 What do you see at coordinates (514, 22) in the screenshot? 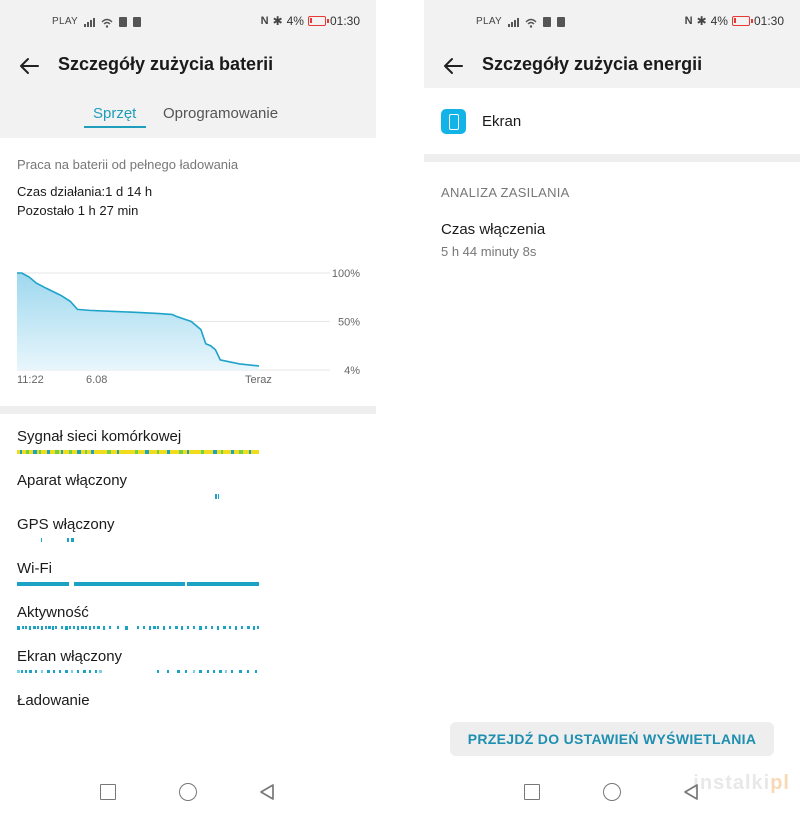
I see `signal-icon` at bounding box center [514, 22].